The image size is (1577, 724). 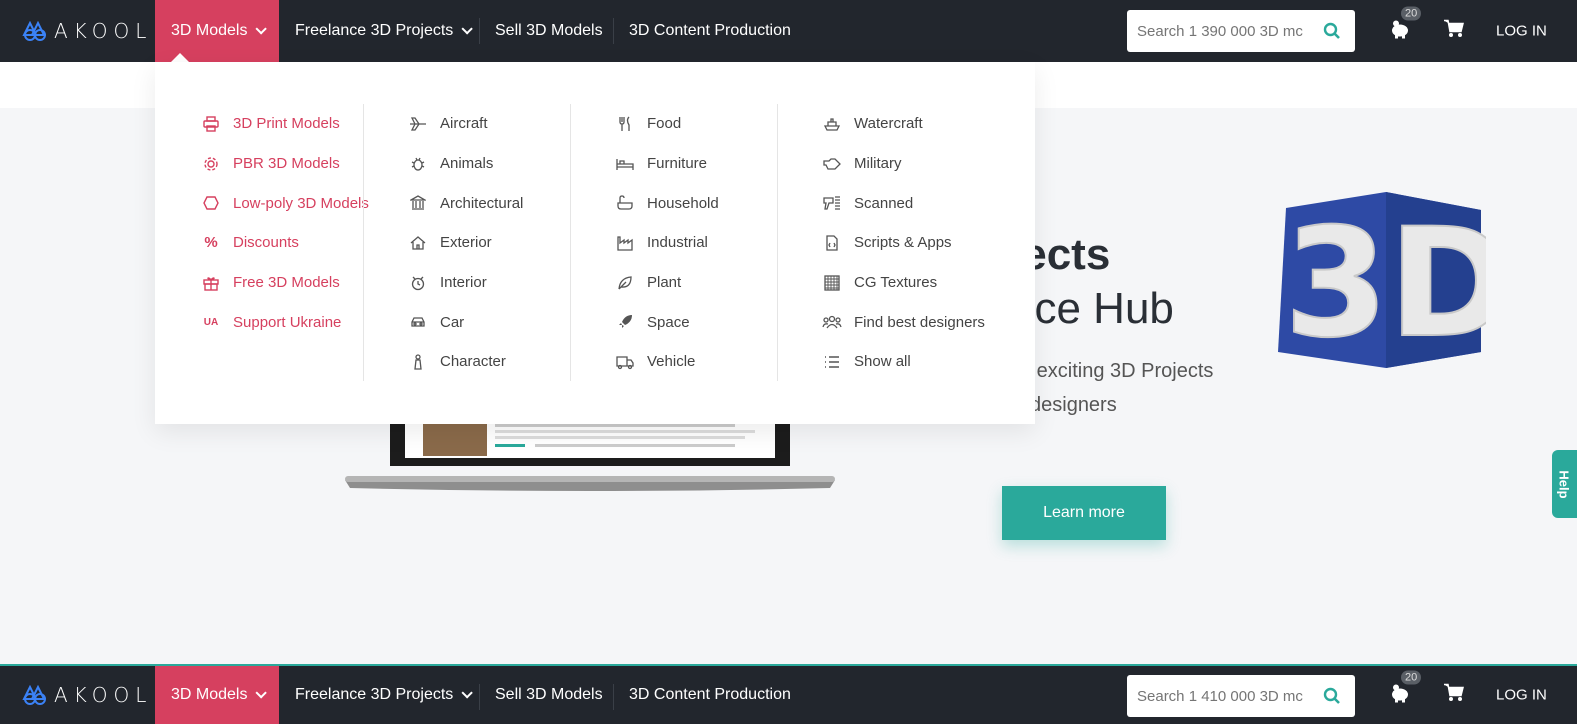 What do you see at coordinates (211, 243) in the screenshot?
I see `percent-icon: %` at bounding box center [211, 243].